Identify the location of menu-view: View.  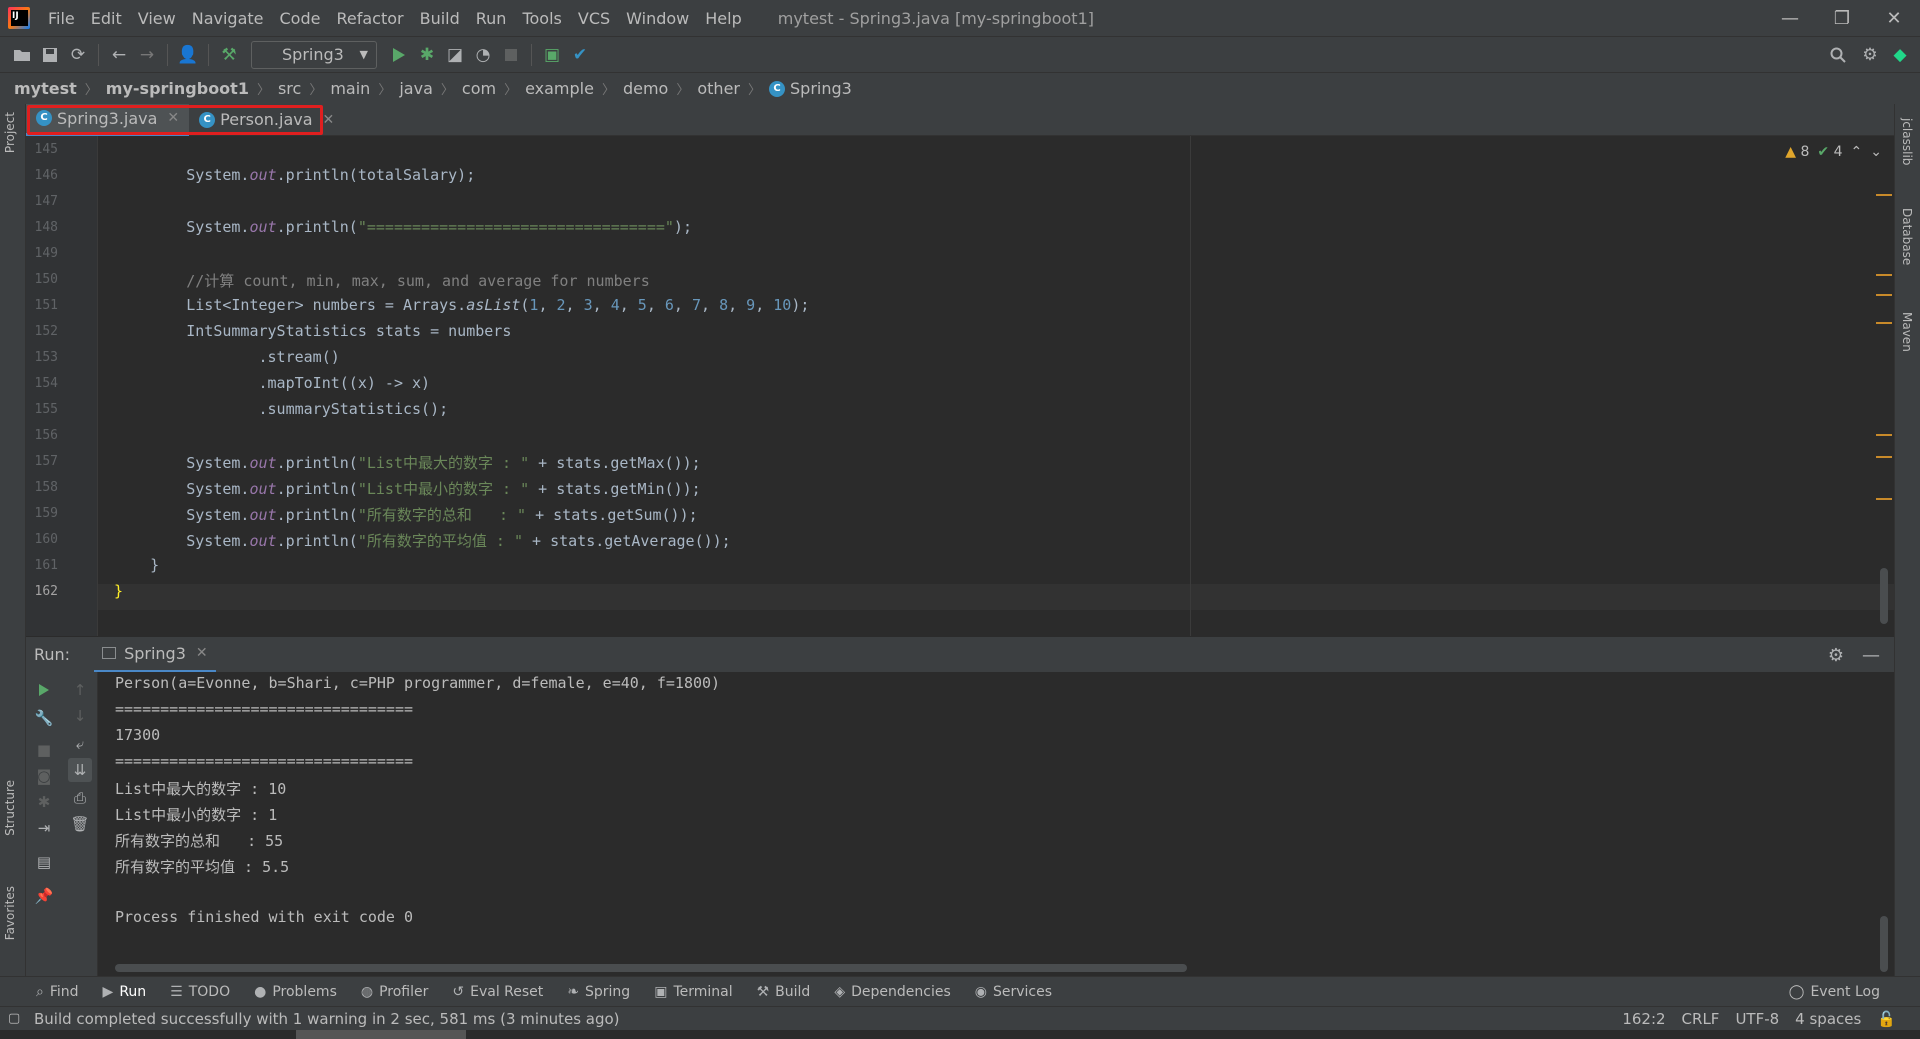
(157, 18).